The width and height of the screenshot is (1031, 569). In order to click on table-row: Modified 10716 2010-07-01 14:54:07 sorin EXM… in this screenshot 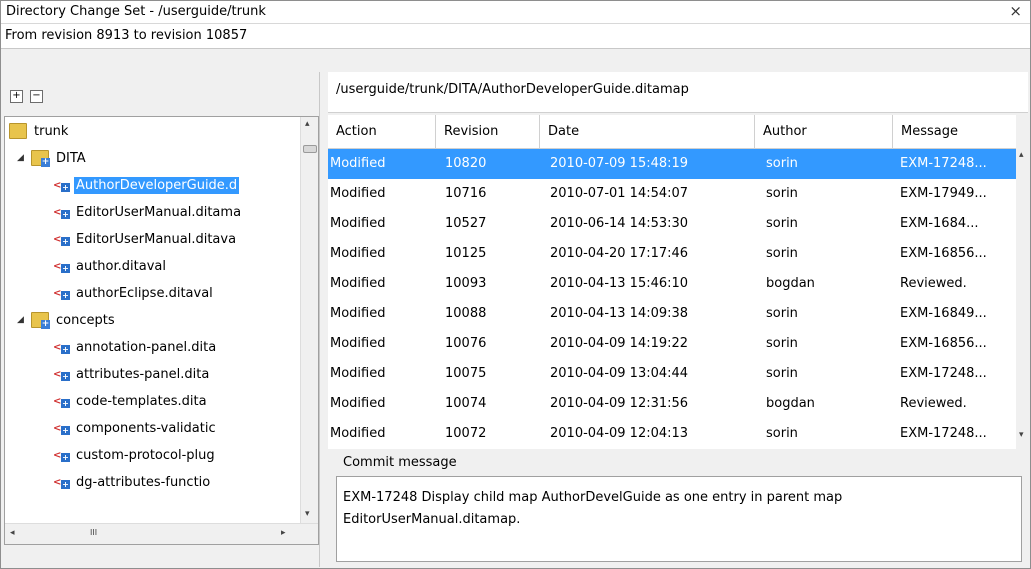, I will do `click(672, 194)`.